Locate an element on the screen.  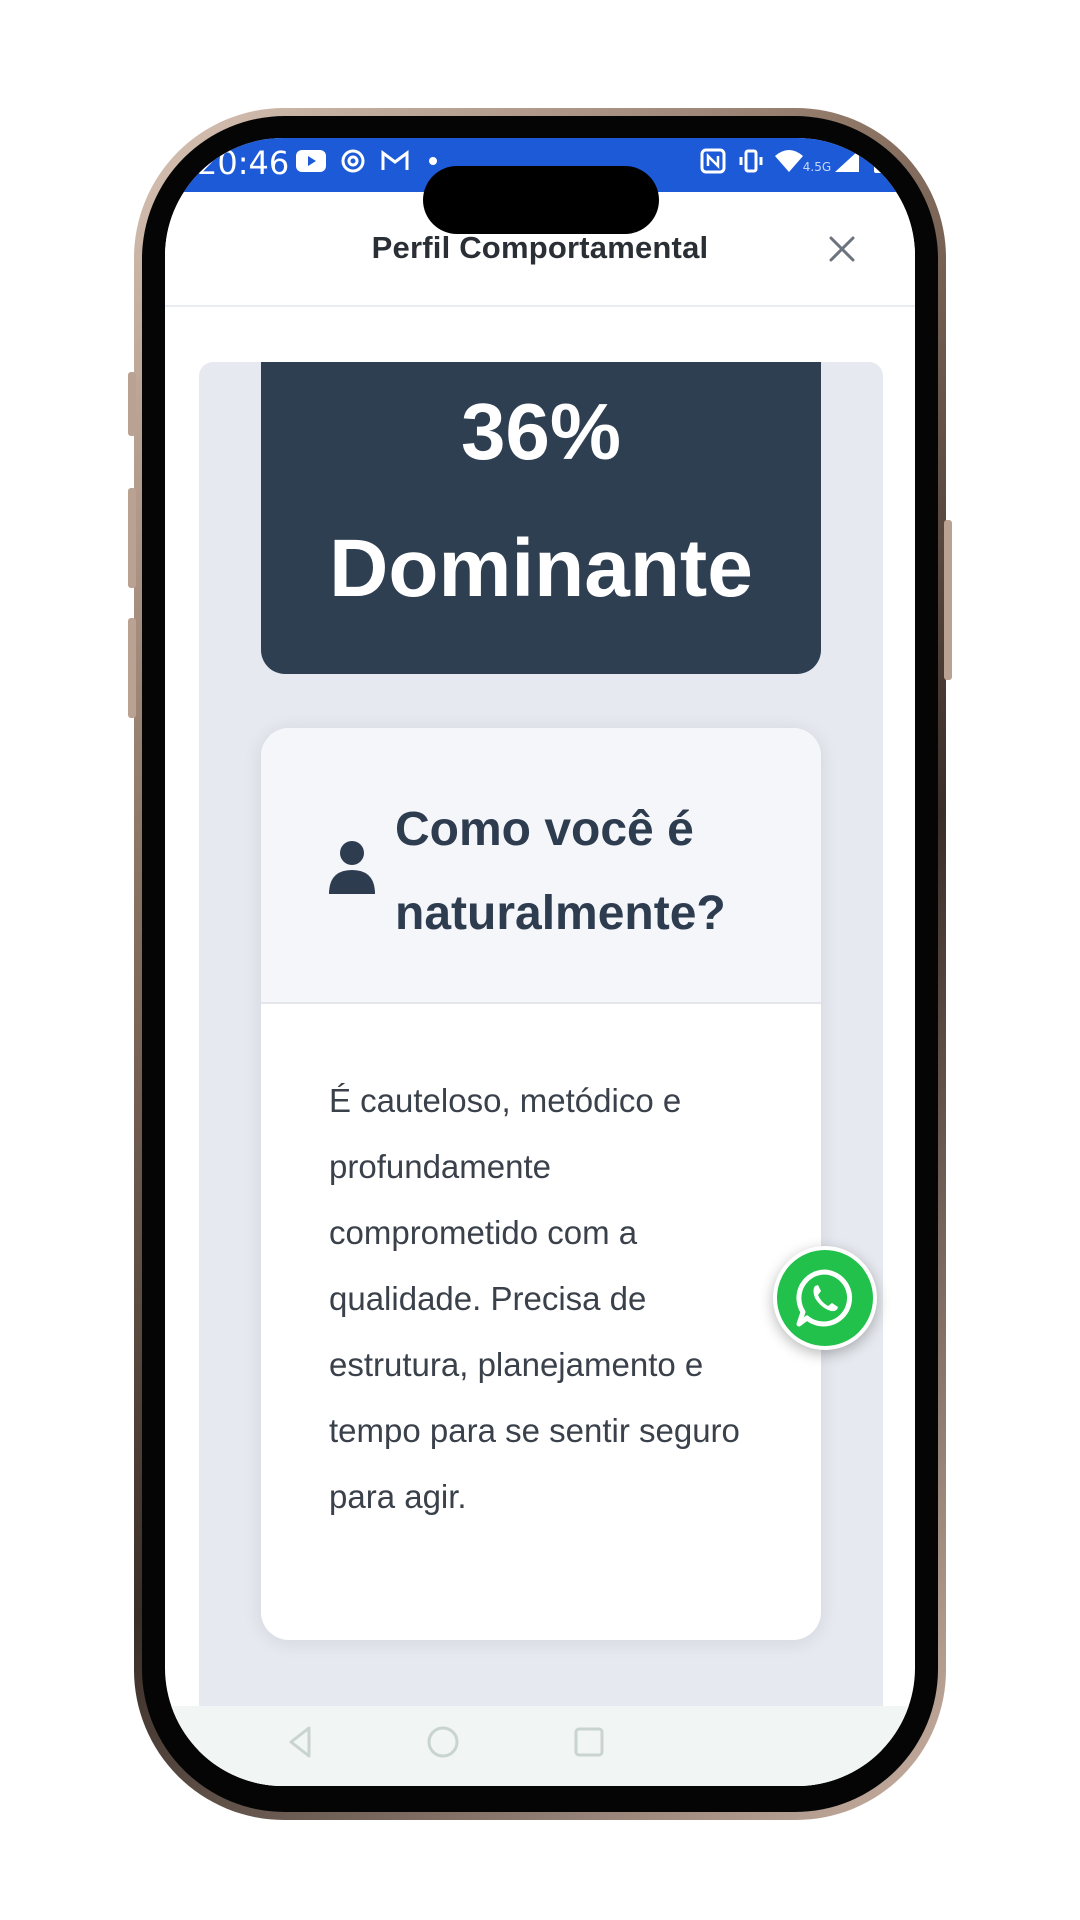
navigation-bar is located at coordinates (540, 1746).